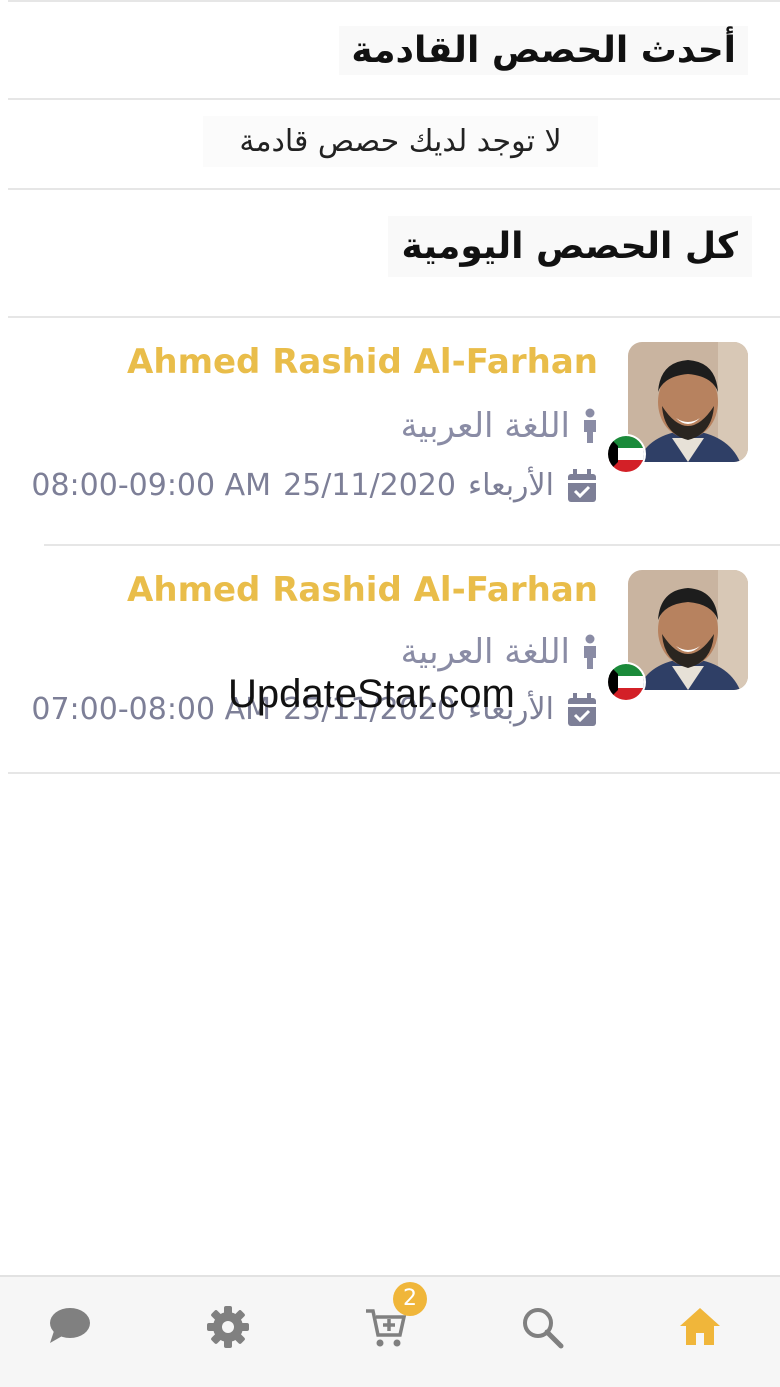  I want to click on date-row: الأربعاء 25/11/2020 08:00-09:00 AM, so click(308, 485).